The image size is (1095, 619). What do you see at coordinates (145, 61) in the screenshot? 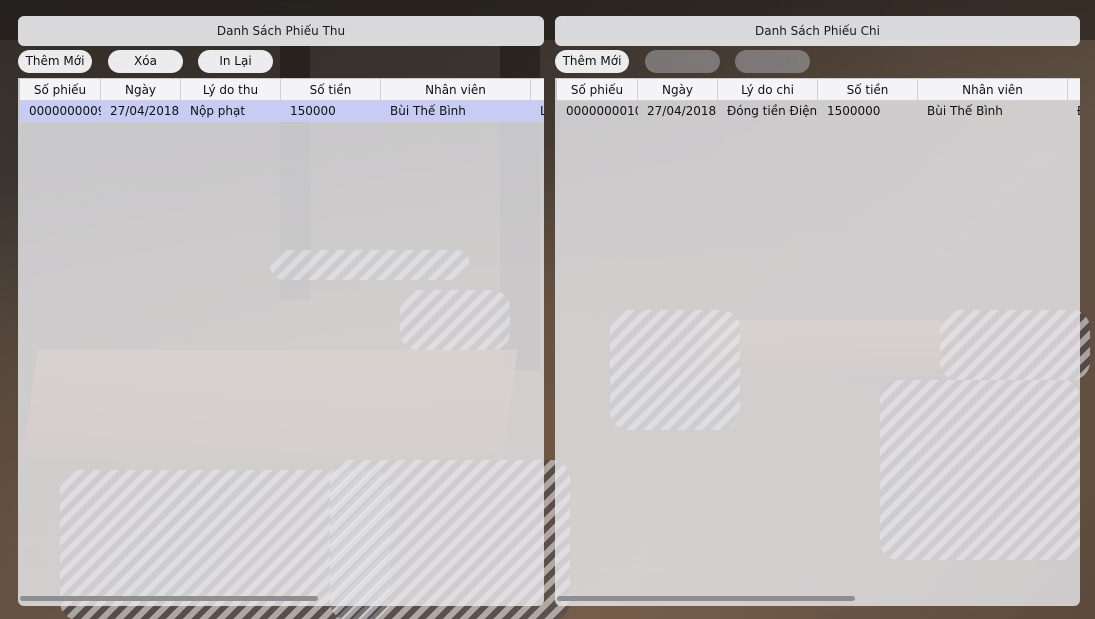
I see `delete-receipt-button: Xóa` at bounding box center [145, 61].